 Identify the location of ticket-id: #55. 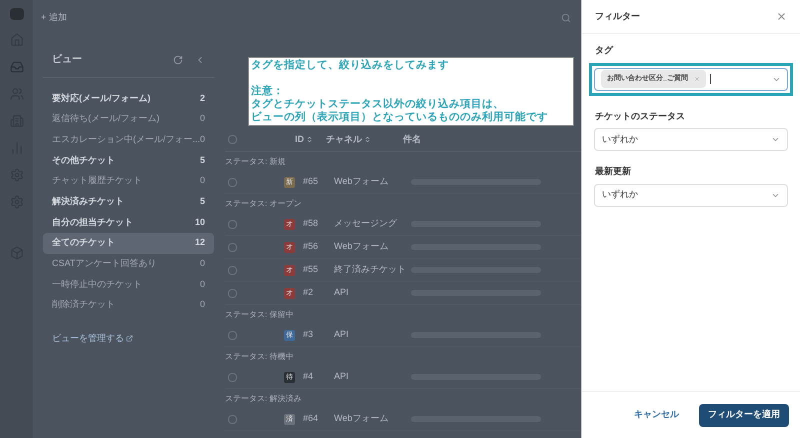
(311, 269).